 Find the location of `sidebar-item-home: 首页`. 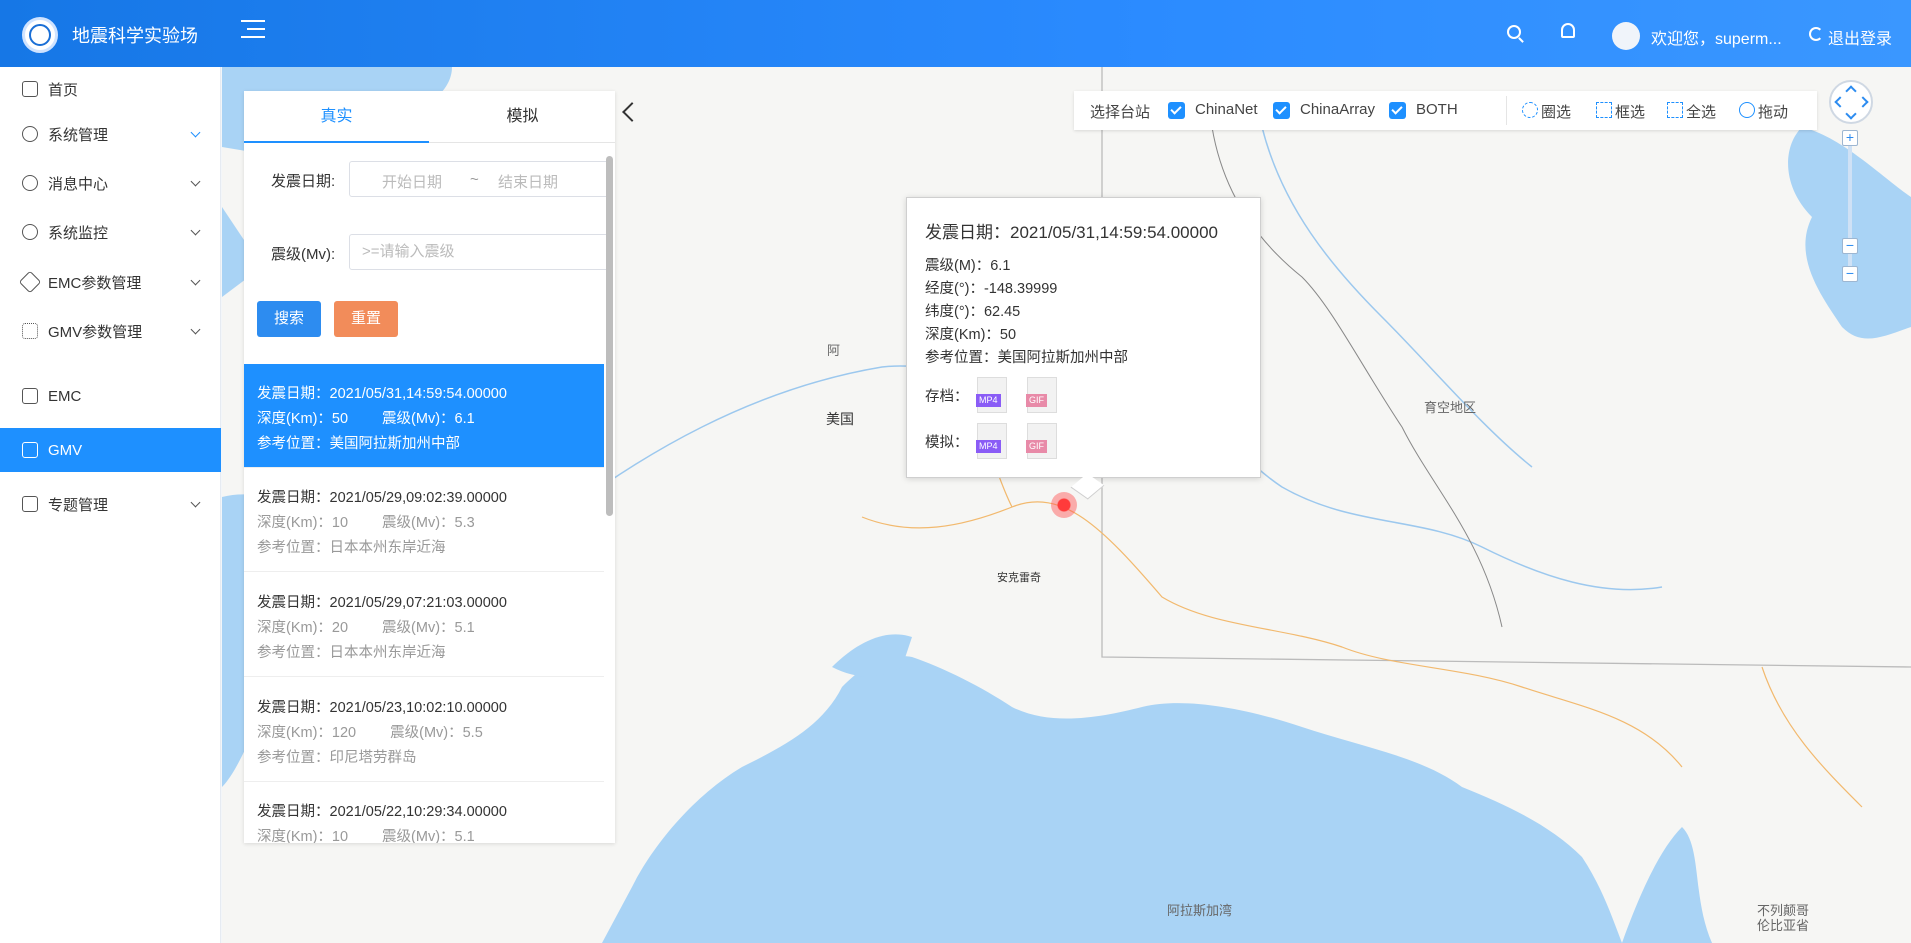

sidebar-item-home: 首页 is located at coordinates (110, 89).